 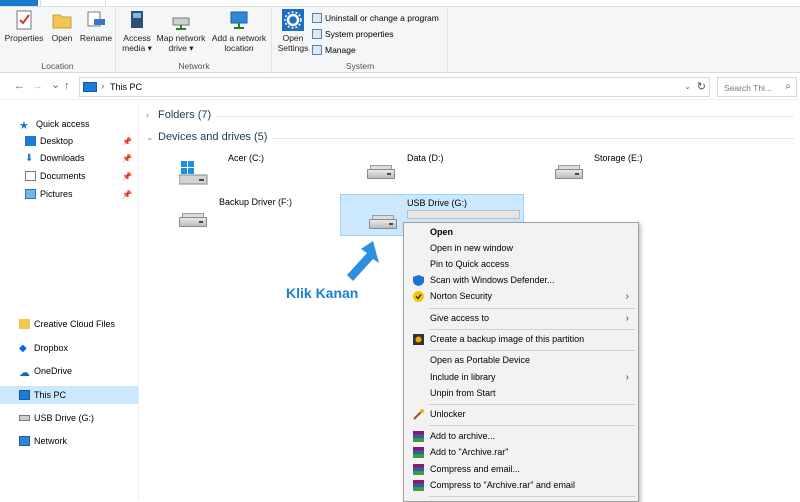 What do you see at coordinates (57, 66) in the screenshot?
I see `group-label-location: Location` at bounding box center [57, 66].